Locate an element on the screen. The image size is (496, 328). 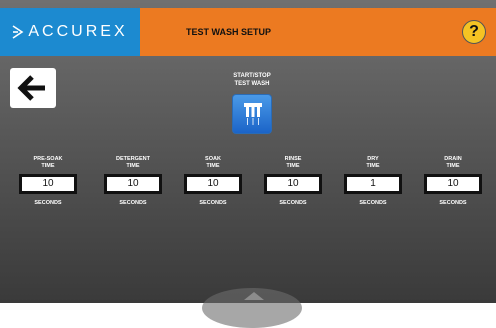
setting-label: DRY TIME is located at coordinates (373, 160).